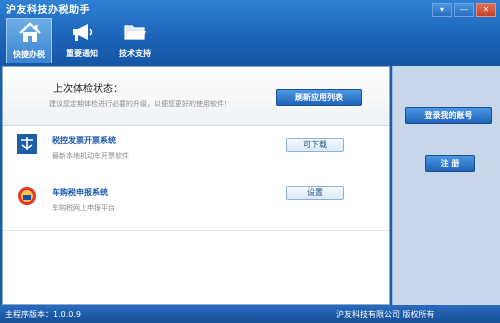 This screenshot has width=500, height=323. I want to click on check-status-title: 上次体检状态：, so click(88, 89).